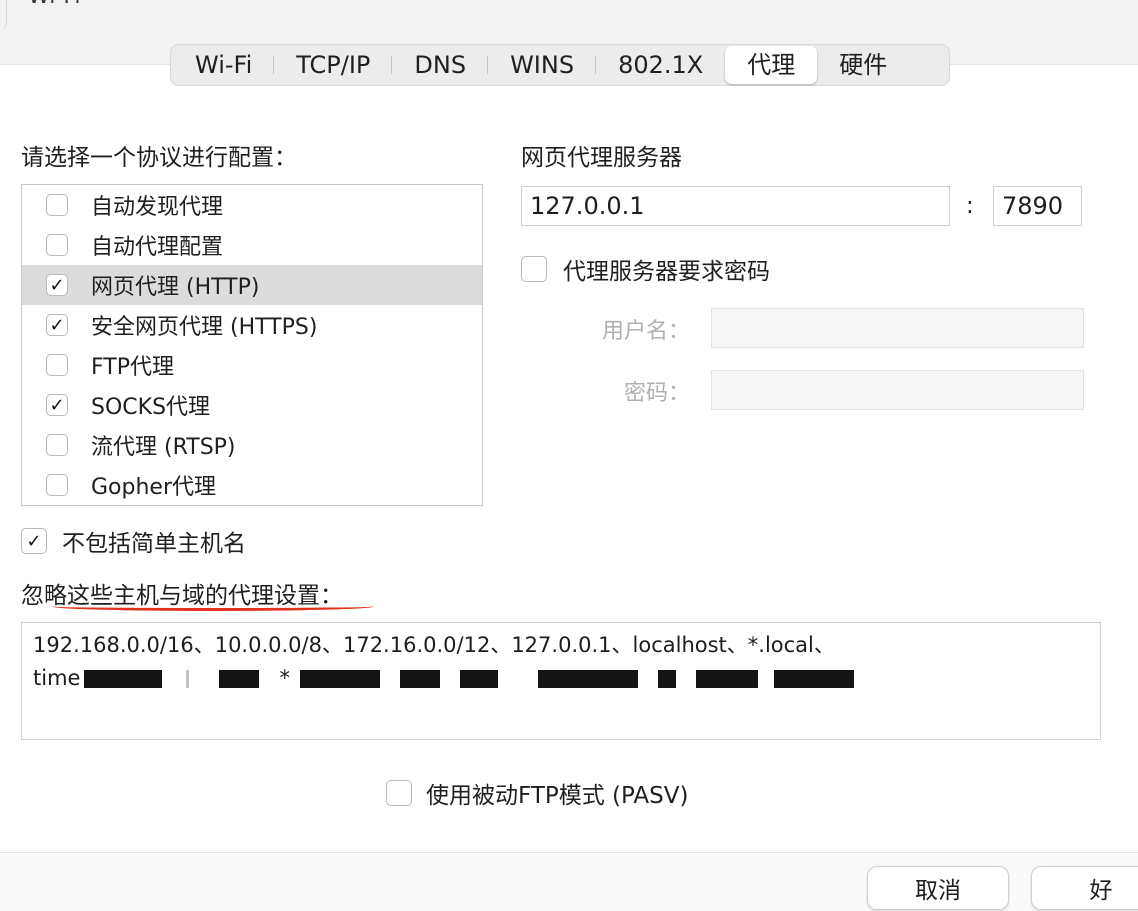 The height and width of the screenshot is (911, 1138). What do you see at coordinates (163, 447) in the screenshot?
I see `protocol-label: 流代理 (RTSP)` at bounding box center [163, 447].